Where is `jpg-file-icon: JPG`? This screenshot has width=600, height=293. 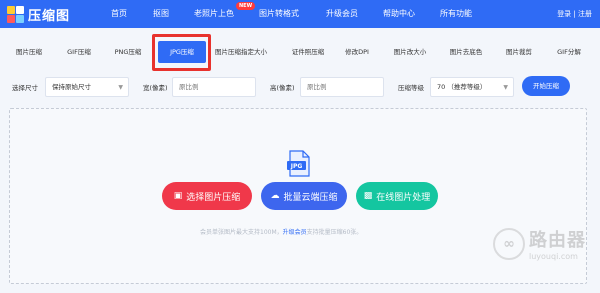 jpg-file-icon: JPG is located at coordinates (298, 163).